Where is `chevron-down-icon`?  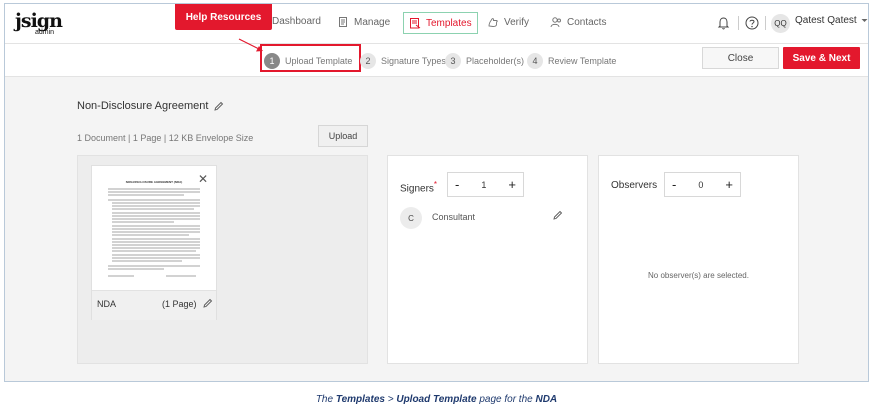
chevron-down-icon is located at coordinates (864, 20).